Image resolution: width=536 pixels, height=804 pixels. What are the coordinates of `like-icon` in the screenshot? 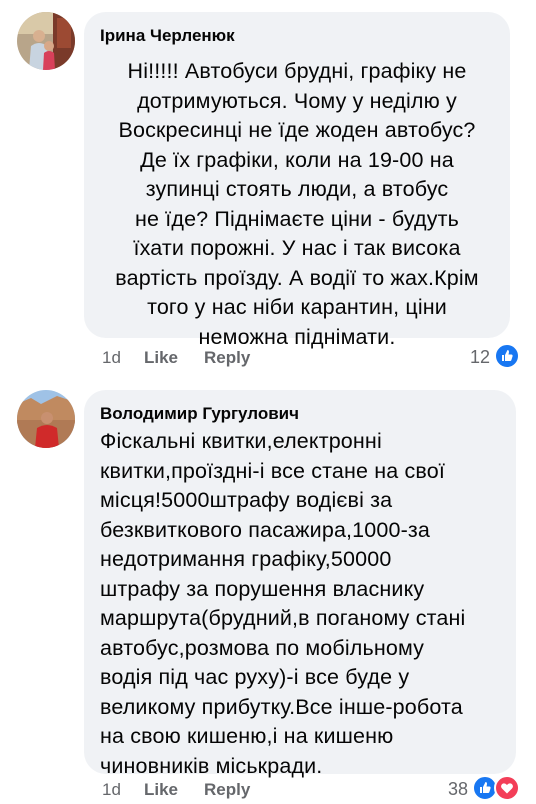 It's located at (507, 356).